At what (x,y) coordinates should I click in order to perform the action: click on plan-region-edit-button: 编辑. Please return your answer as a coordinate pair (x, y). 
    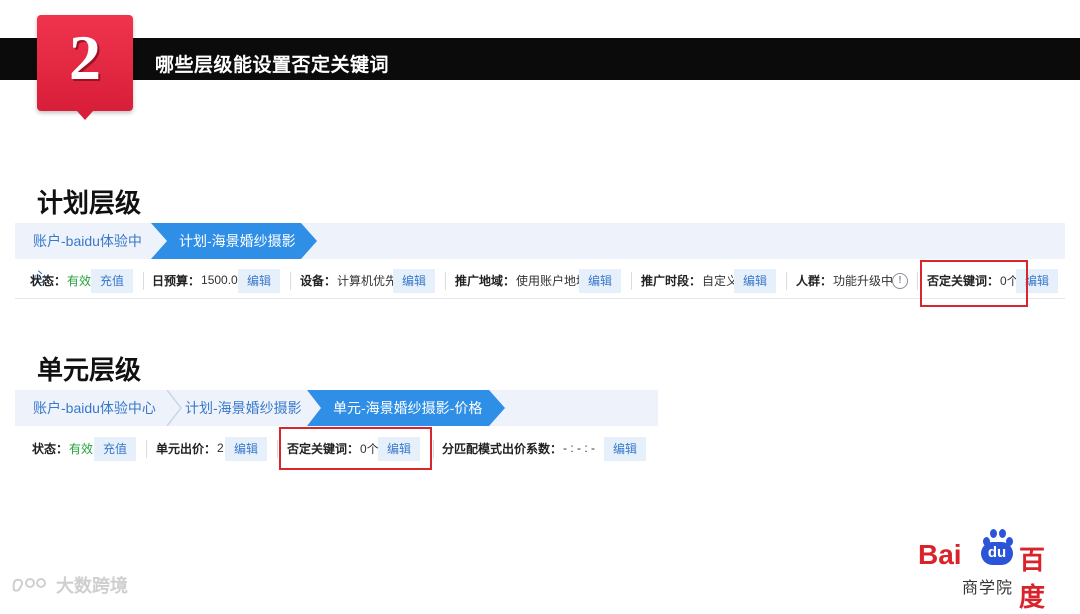
    Looking at the image, I should click on (600, 281).